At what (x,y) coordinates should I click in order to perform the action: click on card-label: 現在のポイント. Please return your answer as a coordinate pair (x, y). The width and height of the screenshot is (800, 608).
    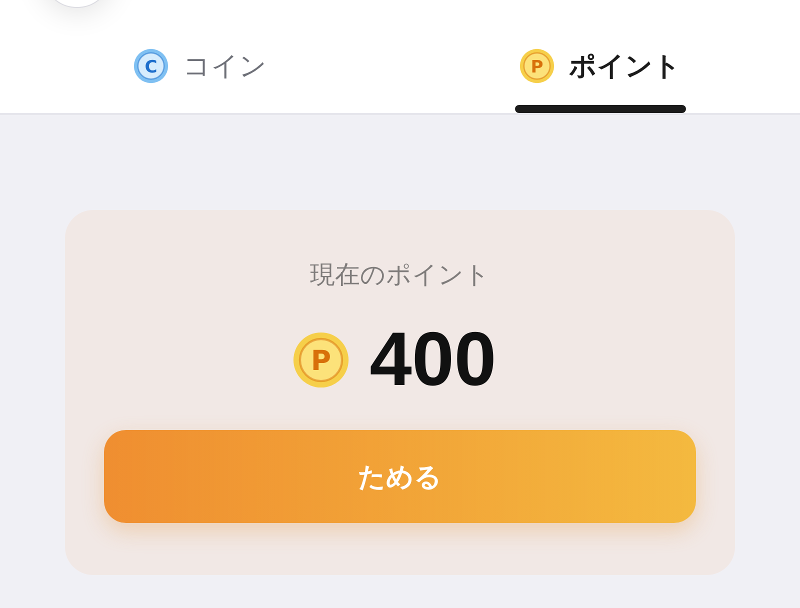
    Looking at the image, I should click on (400, 275).